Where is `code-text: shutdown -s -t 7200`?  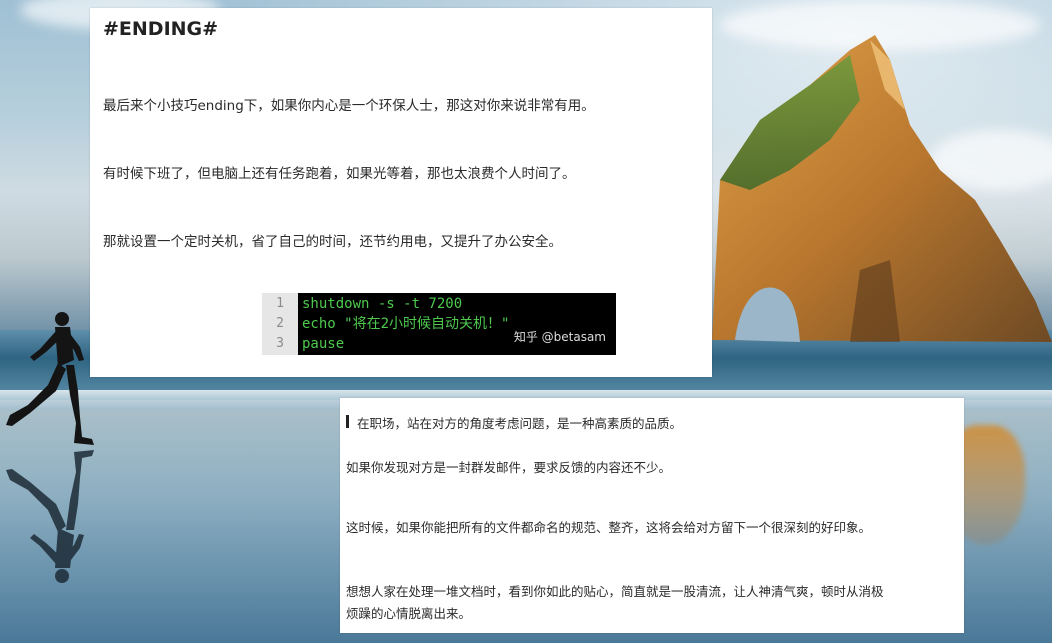 code-text: shutdown -s -t 7200 is located at coordinates (382, 304).